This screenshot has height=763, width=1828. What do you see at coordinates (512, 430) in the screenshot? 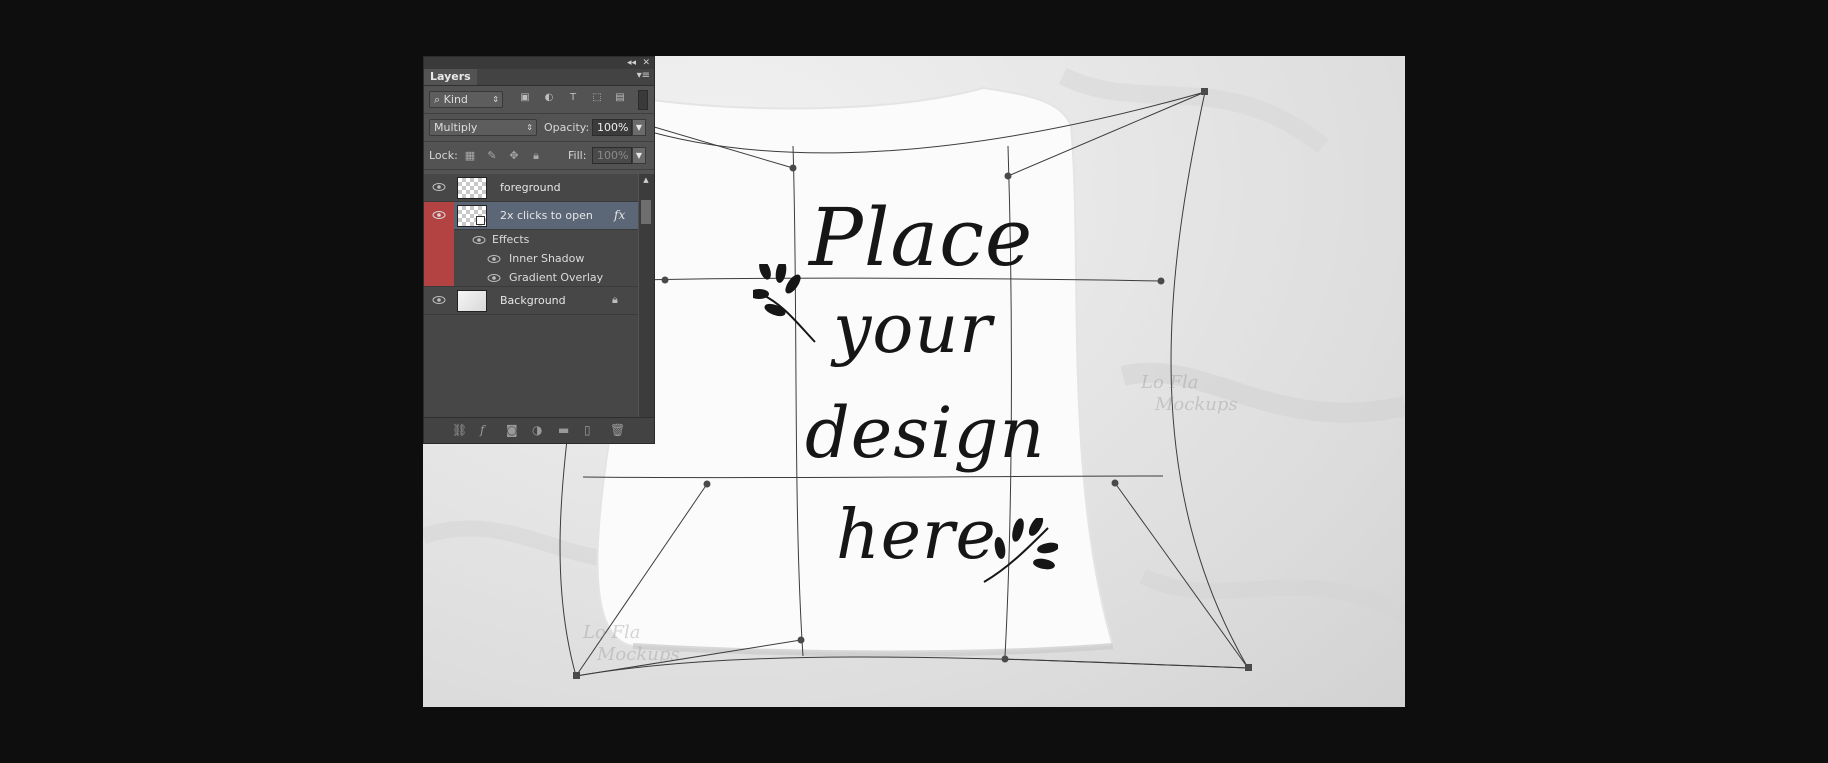
I see `add-mask-icon: ◙` at bounding box center [512, 430].